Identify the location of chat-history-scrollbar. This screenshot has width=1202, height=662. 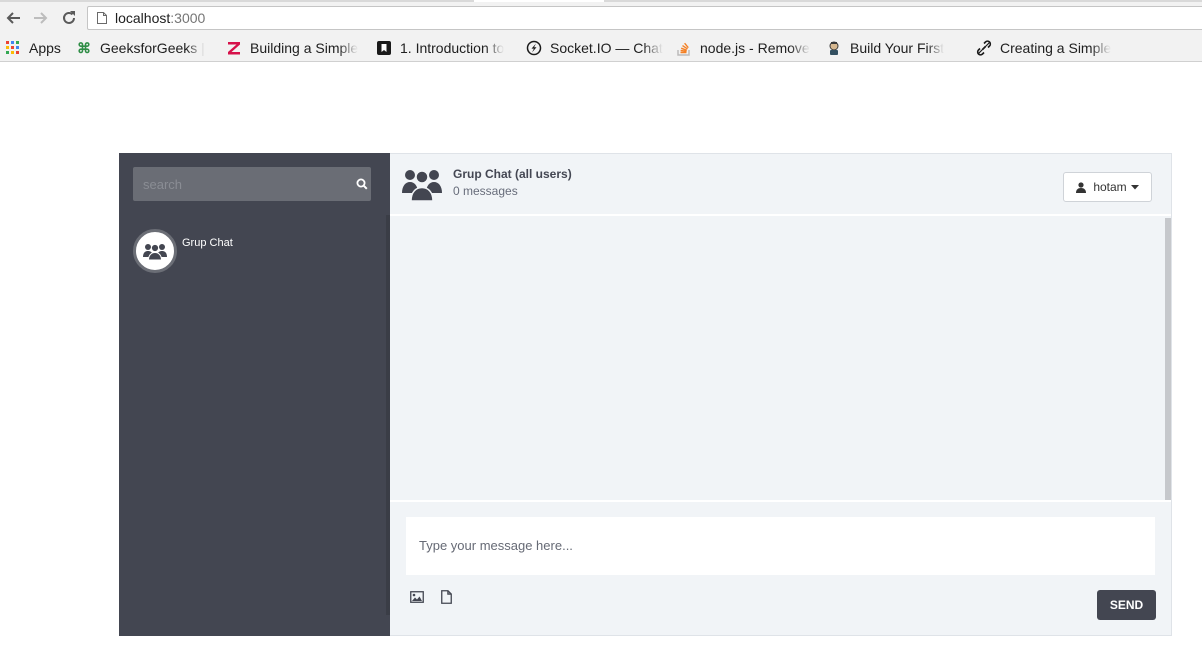
(1168, 359).